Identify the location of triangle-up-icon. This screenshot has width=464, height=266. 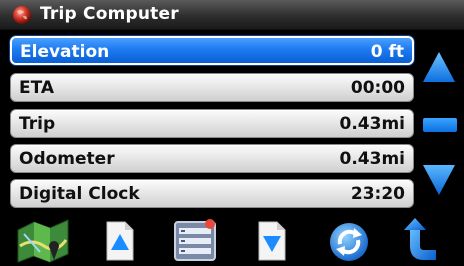
(439, 67).